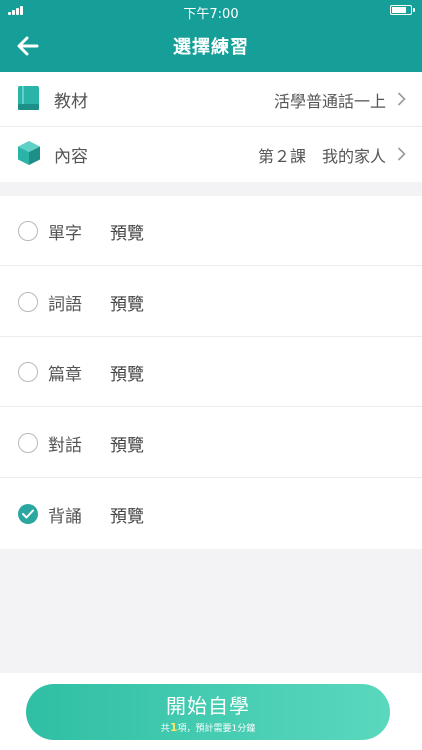 This screenshot has width=422, height=750. Describe the element at coordinates (211, 514) in the screenshot. I see `option-row-recitation: 背誦 預覽` at that location.